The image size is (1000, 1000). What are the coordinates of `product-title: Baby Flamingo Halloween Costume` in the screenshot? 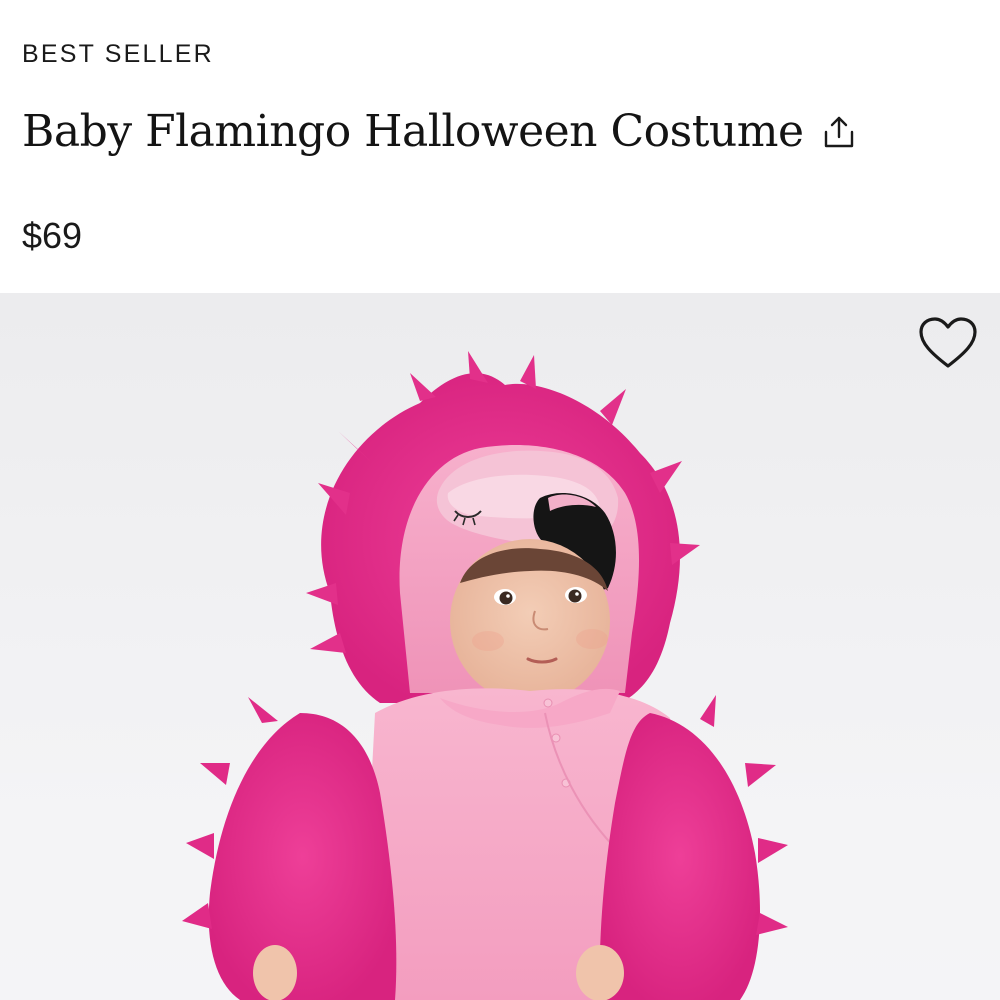 It's located at (413, 131).